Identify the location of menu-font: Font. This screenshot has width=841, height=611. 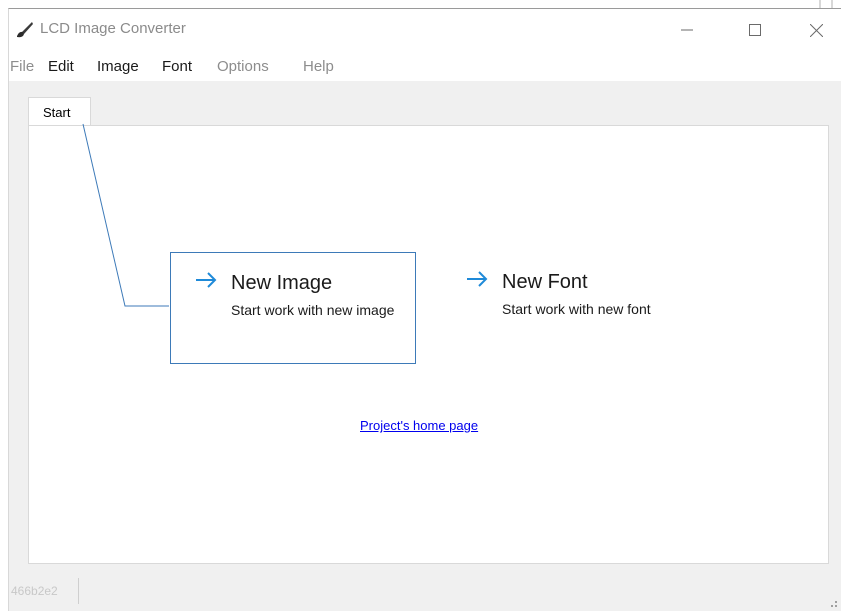
(177, 66).